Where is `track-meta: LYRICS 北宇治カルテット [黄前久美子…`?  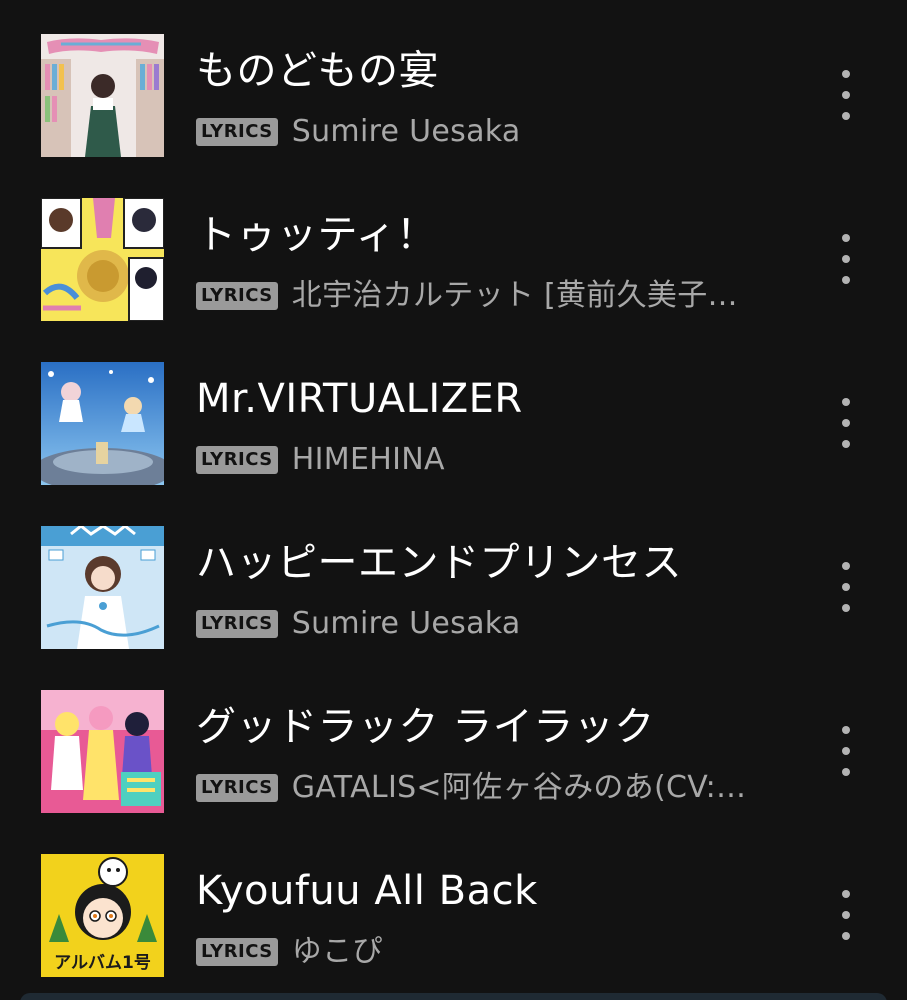
track-meta: LYRICS 北宇治カルテット [黄前久美子… is located at coordinates (467, 296).